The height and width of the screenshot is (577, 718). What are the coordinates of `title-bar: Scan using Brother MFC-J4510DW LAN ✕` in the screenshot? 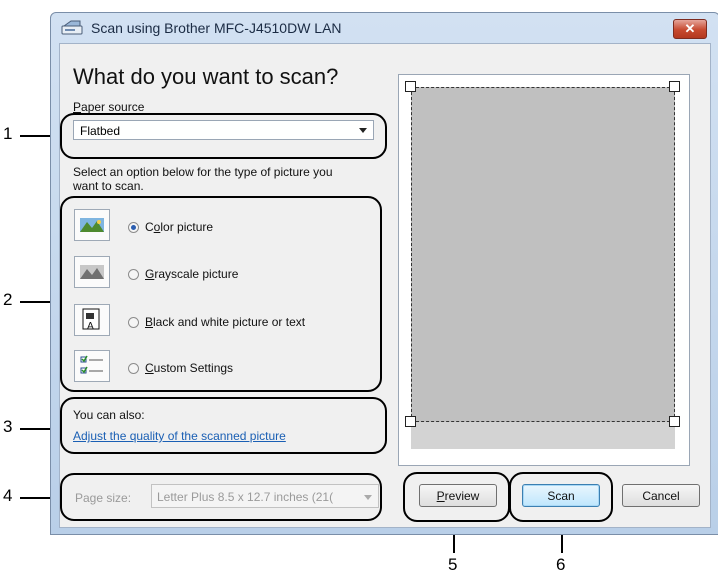 It's located at (384, 28).